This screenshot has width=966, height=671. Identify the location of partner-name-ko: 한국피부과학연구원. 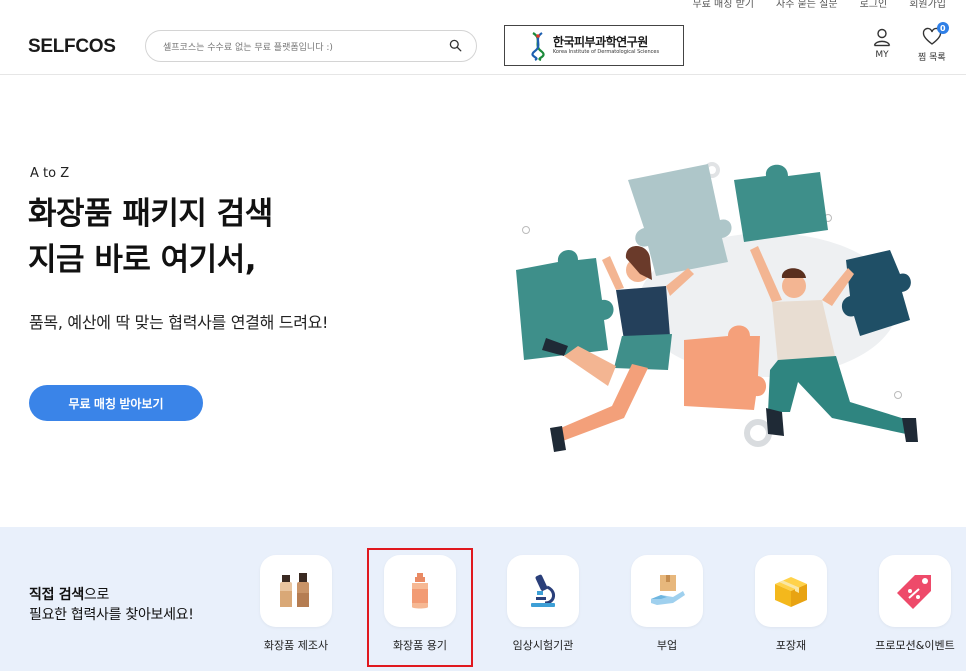
(600, 42).